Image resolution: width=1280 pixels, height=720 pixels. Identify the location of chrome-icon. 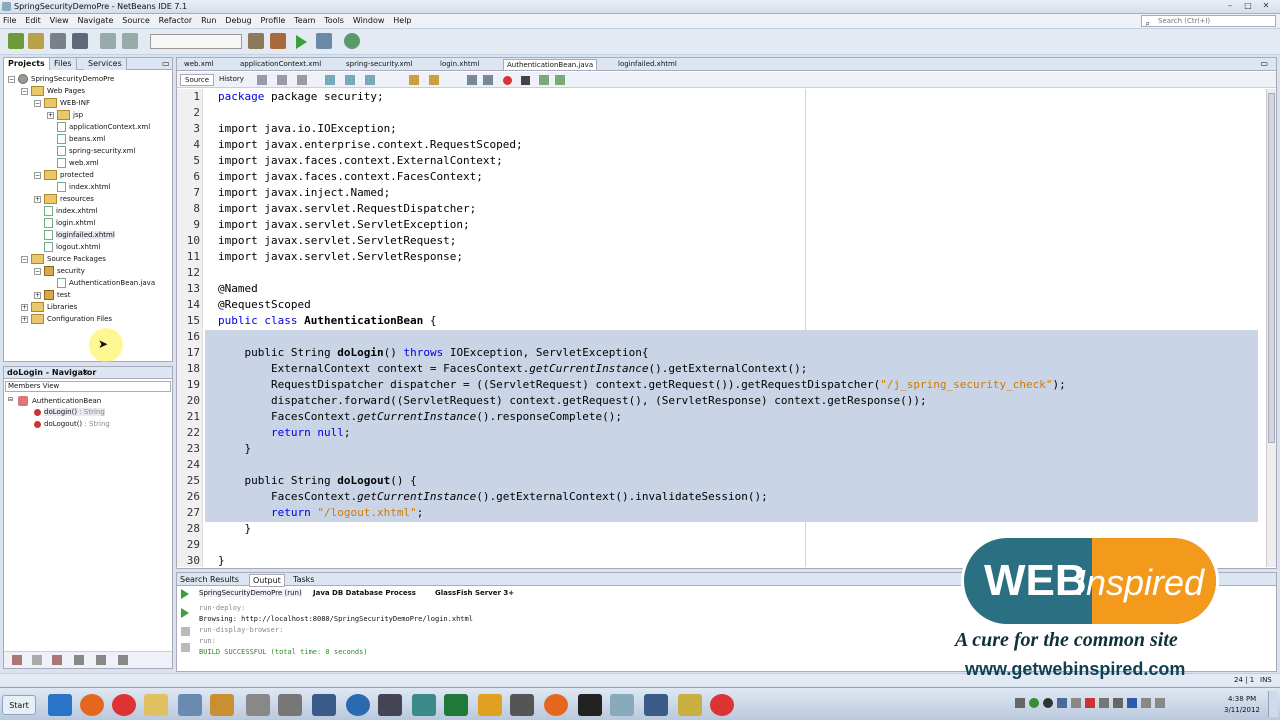
(124, 705).